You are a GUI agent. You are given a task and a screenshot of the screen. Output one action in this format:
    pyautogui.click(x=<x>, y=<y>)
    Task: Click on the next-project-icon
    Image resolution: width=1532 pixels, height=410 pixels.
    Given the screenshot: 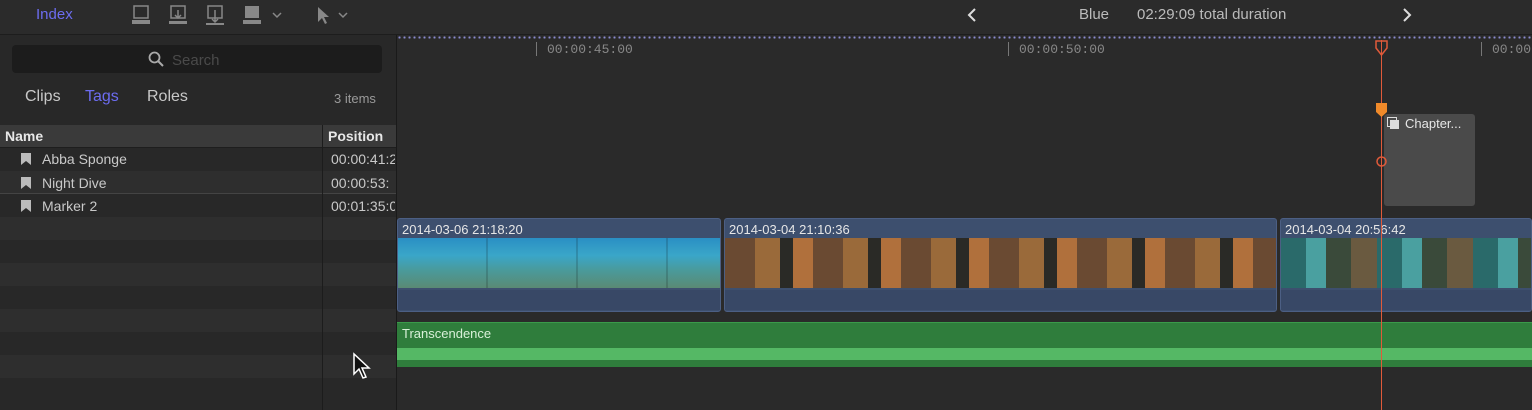 What is the action you would take?
    pyautogui.click(x=1407, y=15)
    